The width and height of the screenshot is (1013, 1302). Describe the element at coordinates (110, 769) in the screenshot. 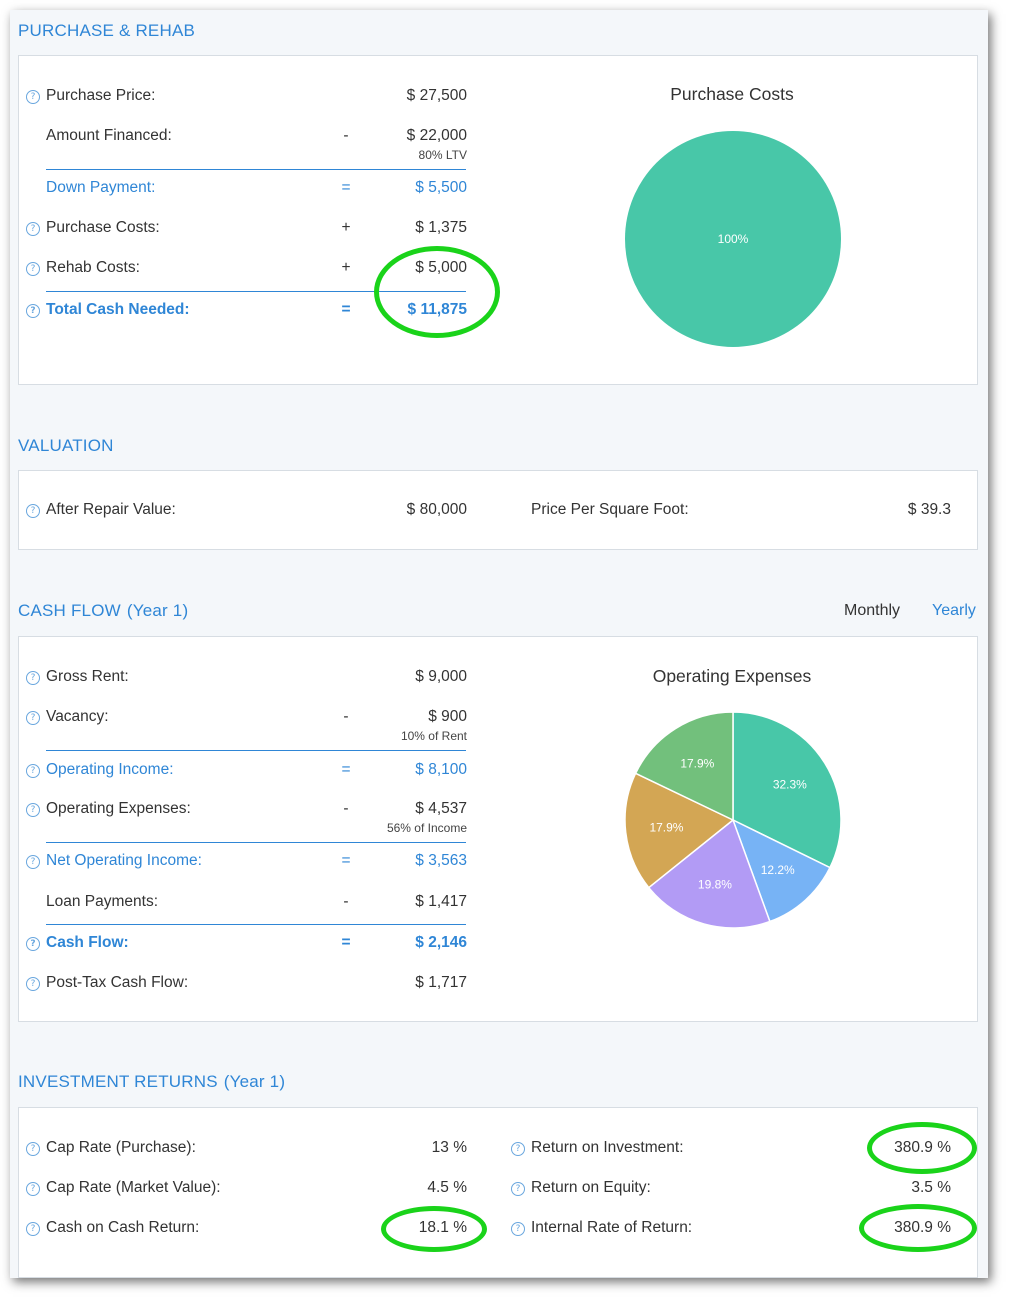

I see `row-label: Operating Income:` at that location.